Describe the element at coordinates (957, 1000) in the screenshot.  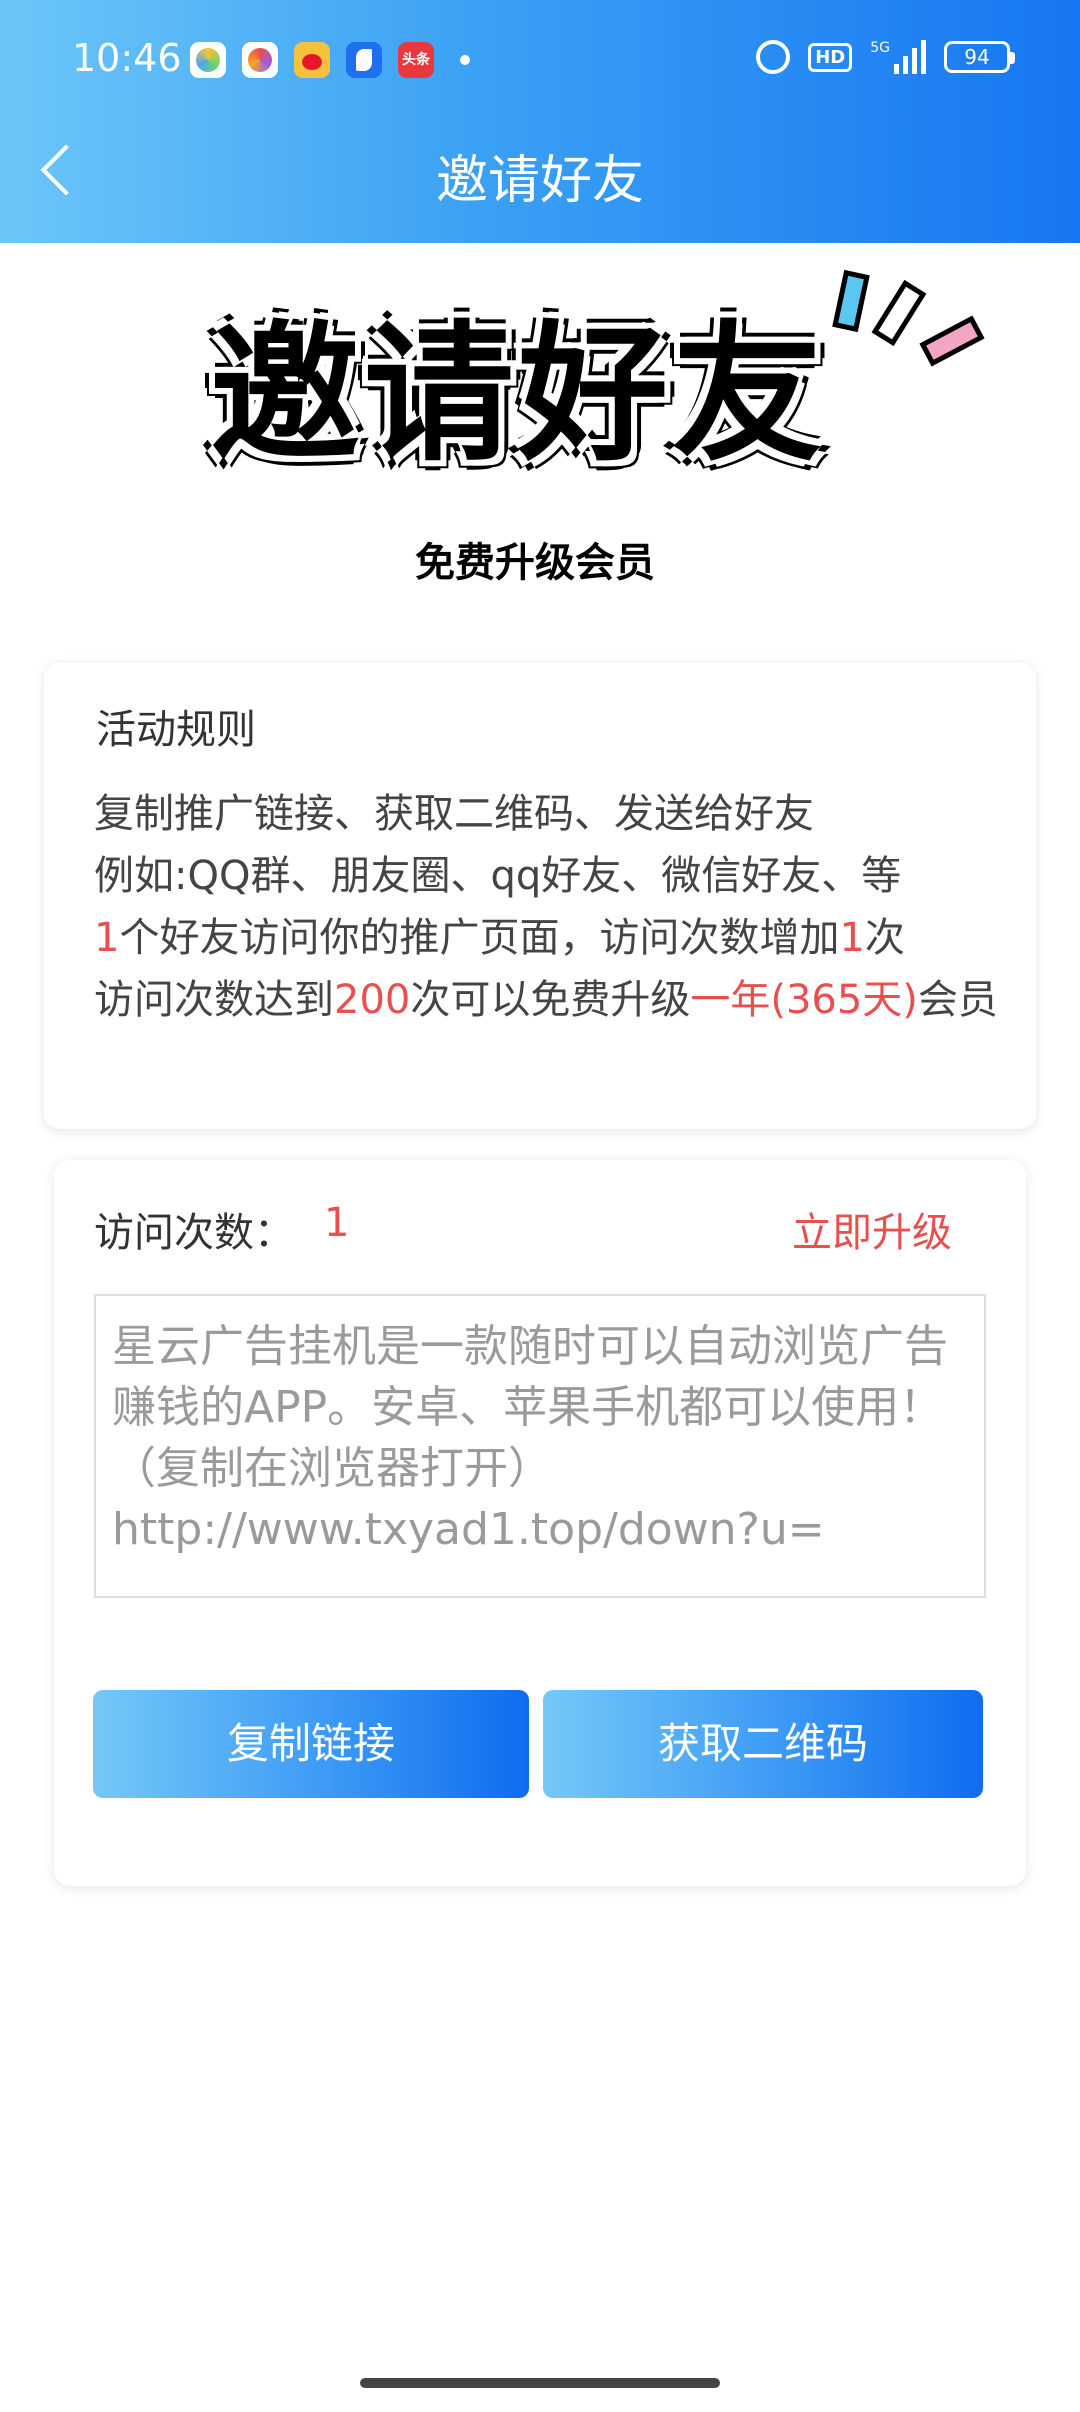
I see `rules-line-4-end: 会员` at that location.